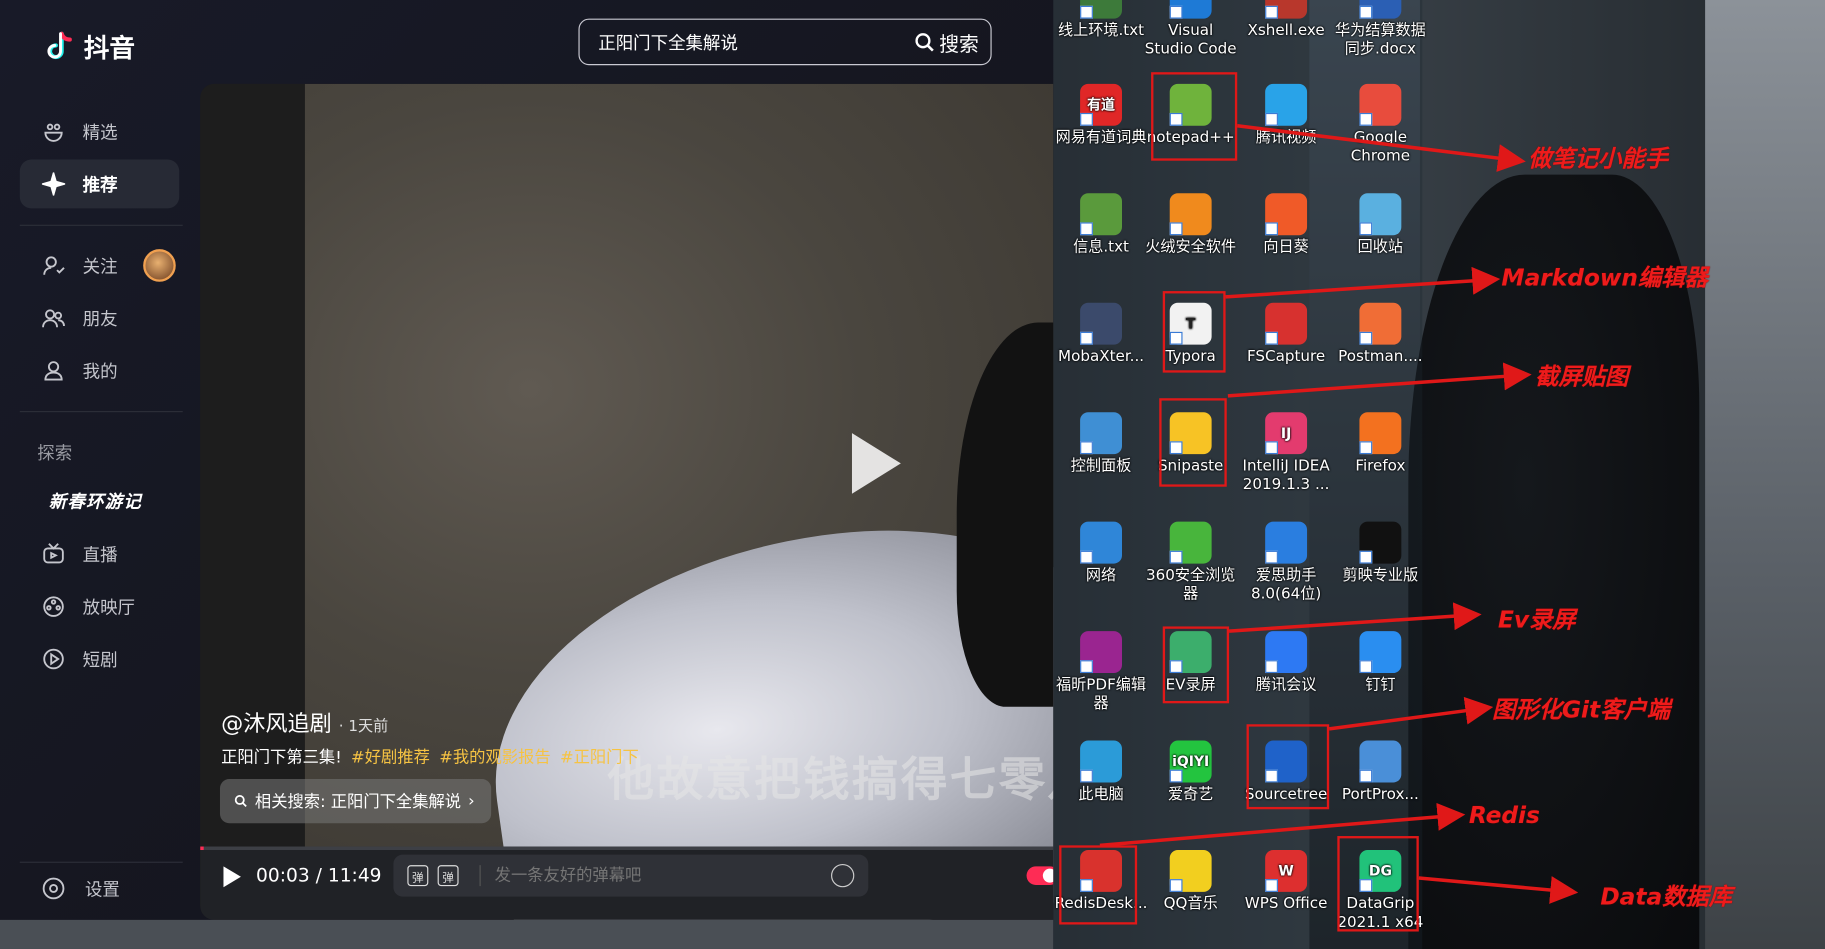  Describe the element at coordinates (102, 889) in the screenshot. I see `settings-label: 设置` at that location.